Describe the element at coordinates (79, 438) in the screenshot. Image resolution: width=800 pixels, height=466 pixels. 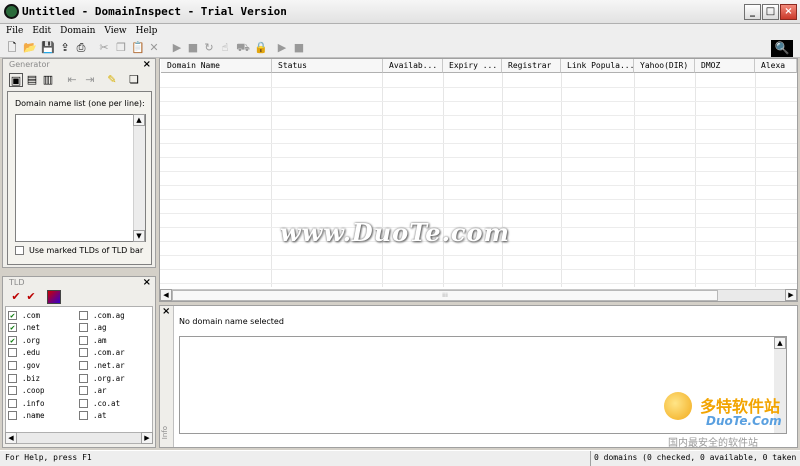
I see `tld-hscrollbar: ◀ ▶` at that location.